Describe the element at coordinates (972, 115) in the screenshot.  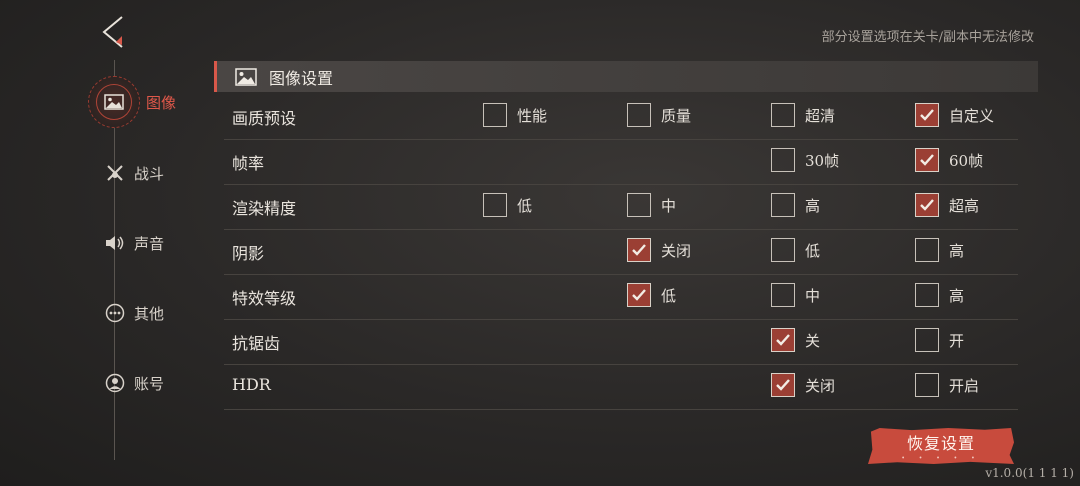
I see `option-label: 自定义` at that location.